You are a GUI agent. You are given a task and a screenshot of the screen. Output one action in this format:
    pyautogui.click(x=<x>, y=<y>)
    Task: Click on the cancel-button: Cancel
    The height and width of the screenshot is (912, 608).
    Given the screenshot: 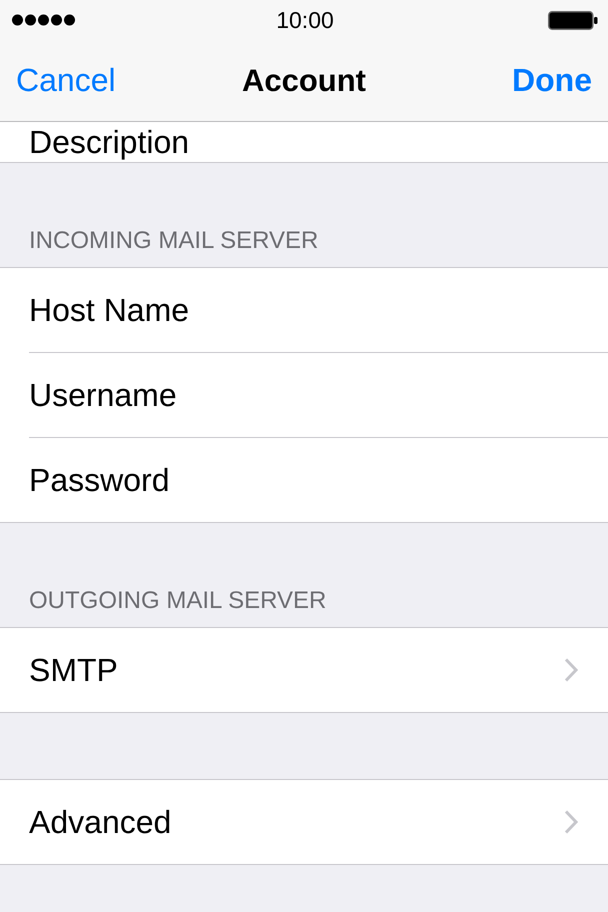 What is the action you would take?
    pyautogui.click(x=66, y=80)
    